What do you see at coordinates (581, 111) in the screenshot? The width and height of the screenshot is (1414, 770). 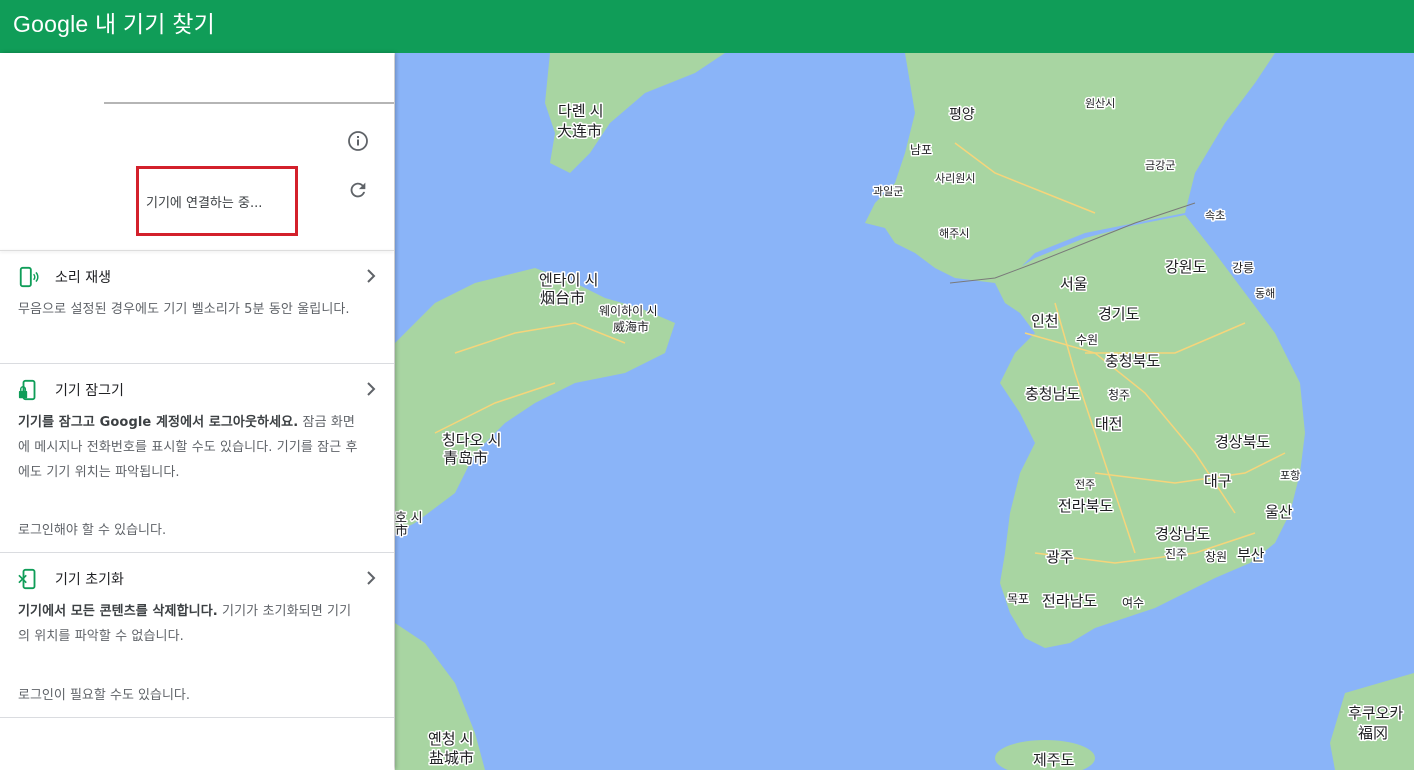 I see `map-label: 다롄 시` at bounding box center [581, 111].